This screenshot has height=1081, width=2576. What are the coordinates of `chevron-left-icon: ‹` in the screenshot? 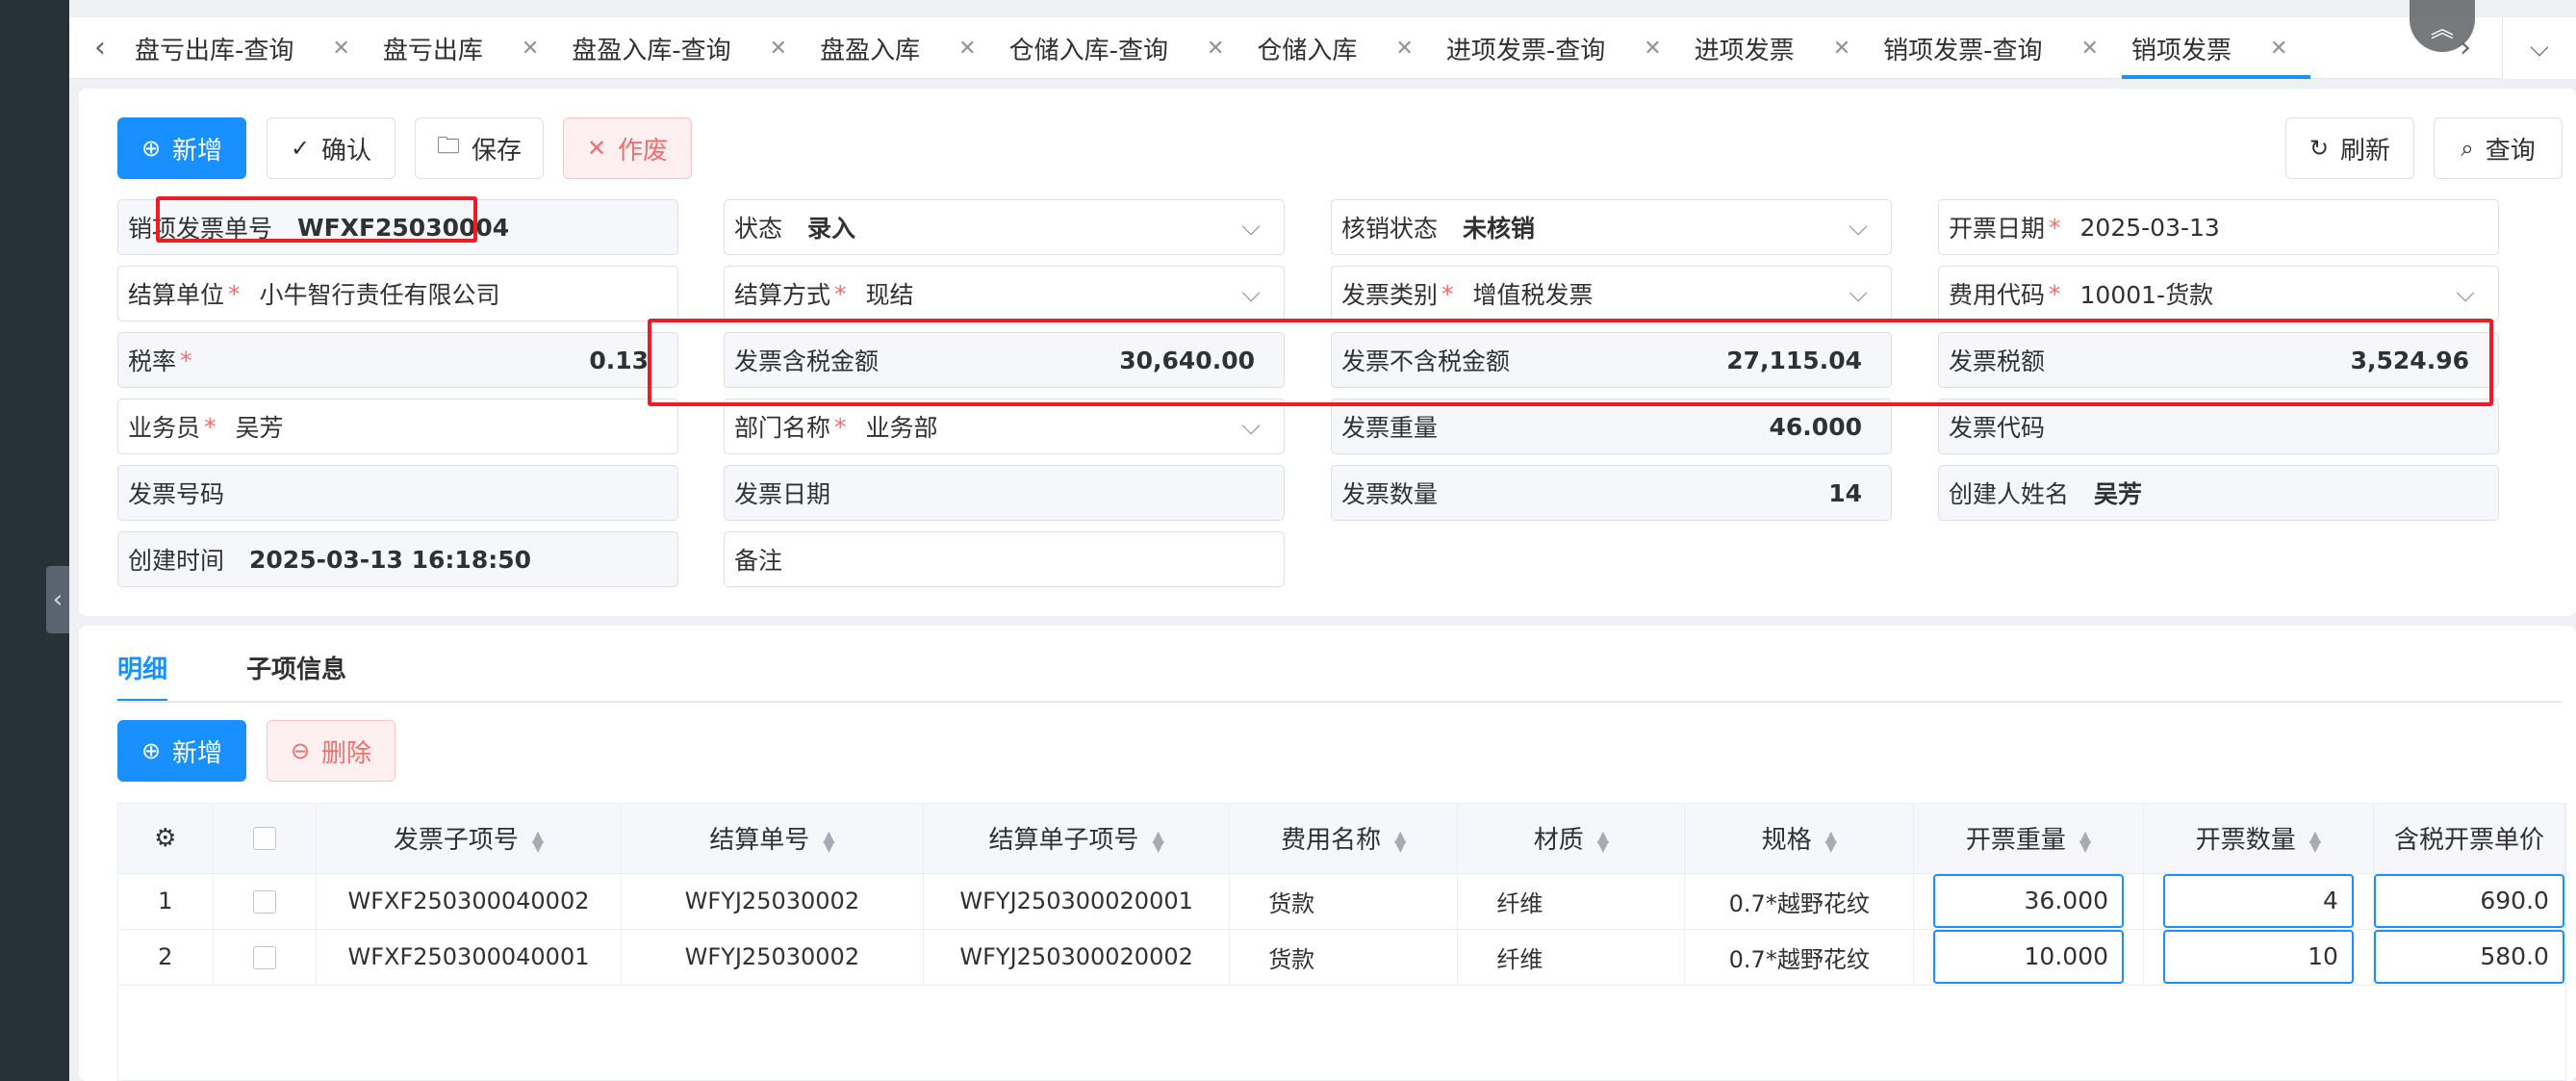 It's located at (58, 599).